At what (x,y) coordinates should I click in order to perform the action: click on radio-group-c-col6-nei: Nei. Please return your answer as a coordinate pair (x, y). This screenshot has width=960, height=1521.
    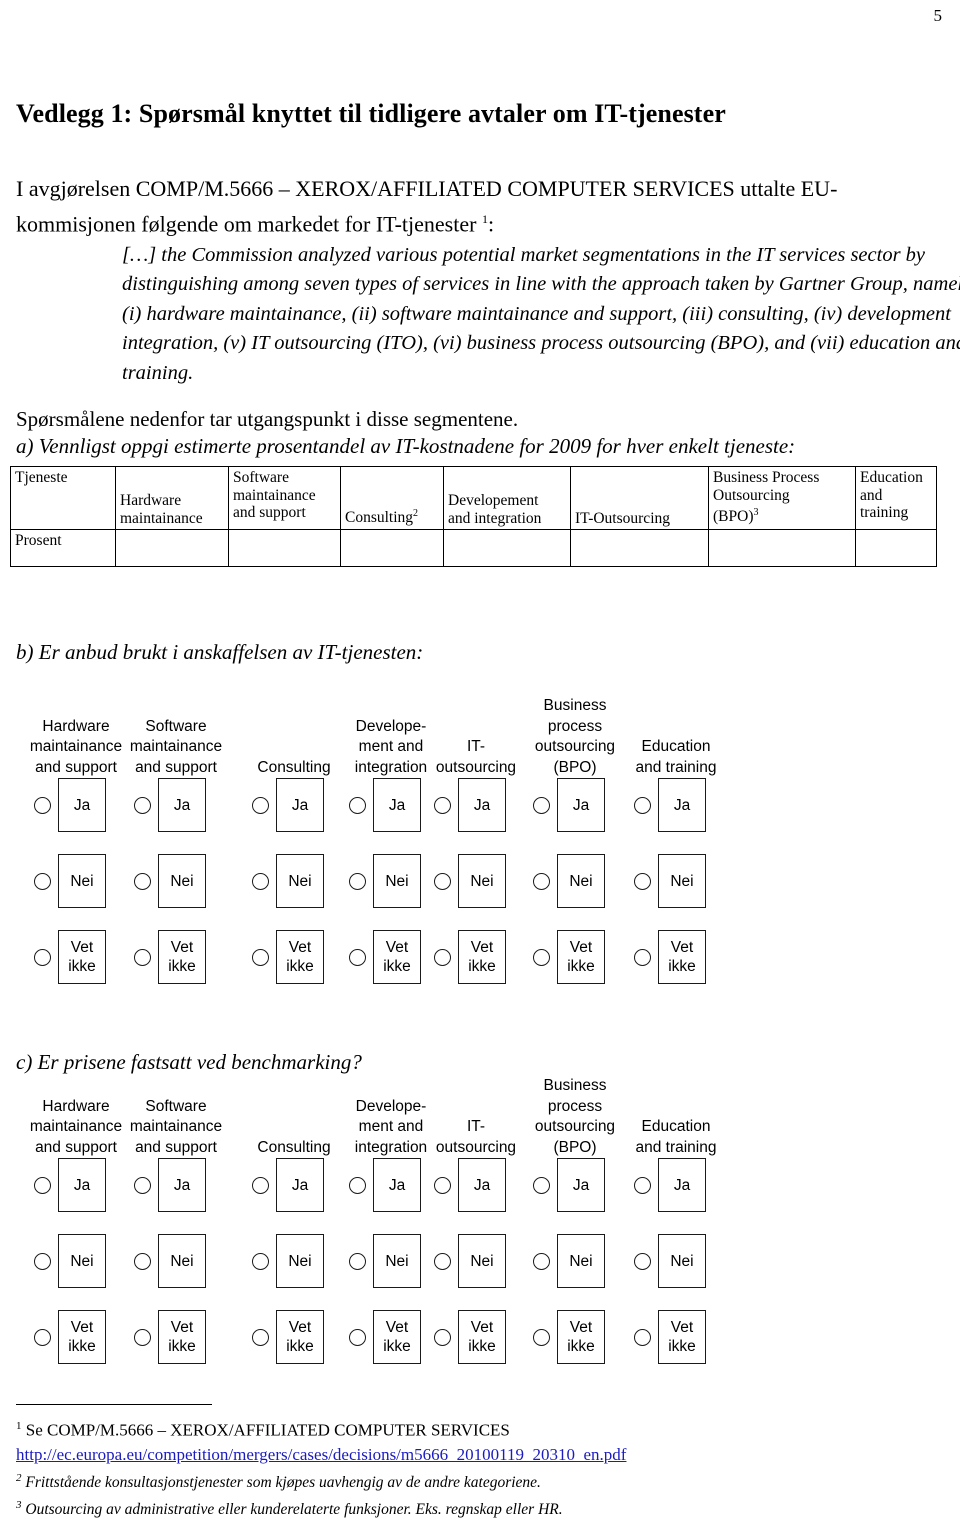
    Looking at the image, I should click on (670, 1261).